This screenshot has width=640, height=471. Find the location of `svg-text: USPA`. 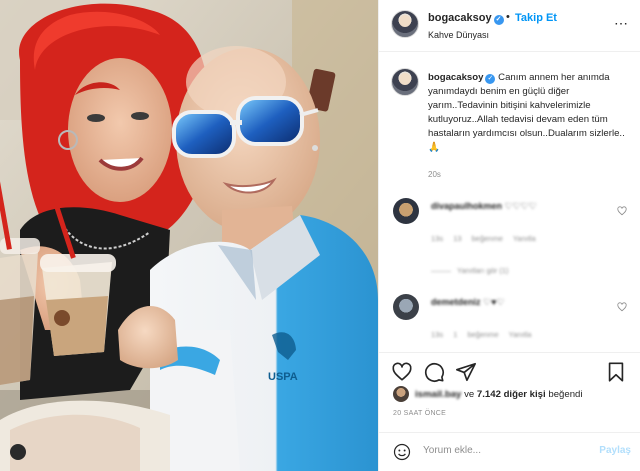

svg-text: USPA is located at coordinates (283, 377).